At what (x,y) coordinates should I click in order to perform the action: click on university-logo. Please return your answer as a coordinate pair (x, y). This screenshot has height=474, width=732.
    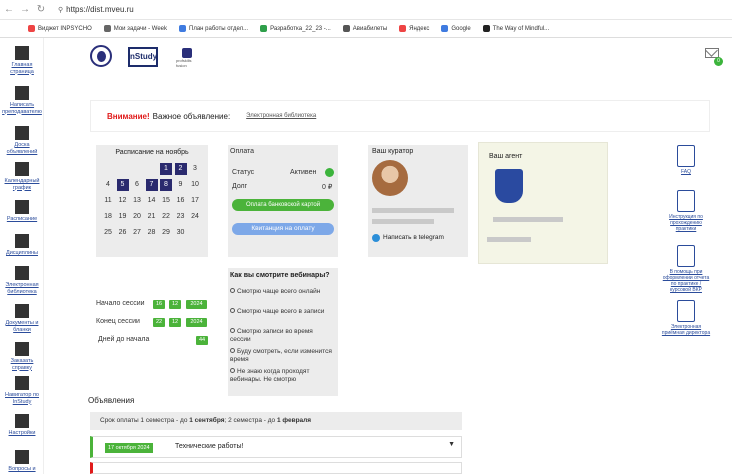
    Looking at the image, I should click on (101, 56).